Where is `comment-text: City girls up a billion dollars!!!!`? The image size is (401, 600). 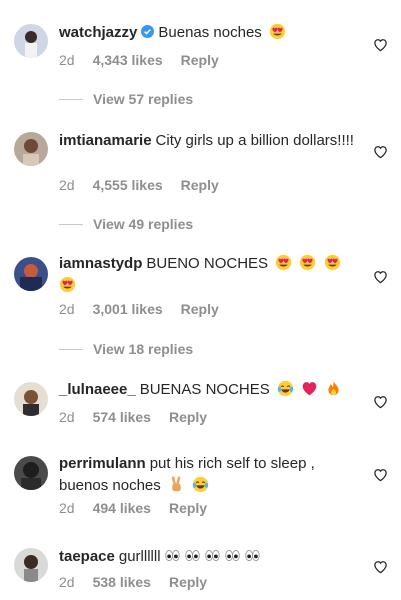
comment-text: City girls up a billion dollars!!!! is located at coordinates (254, 140).